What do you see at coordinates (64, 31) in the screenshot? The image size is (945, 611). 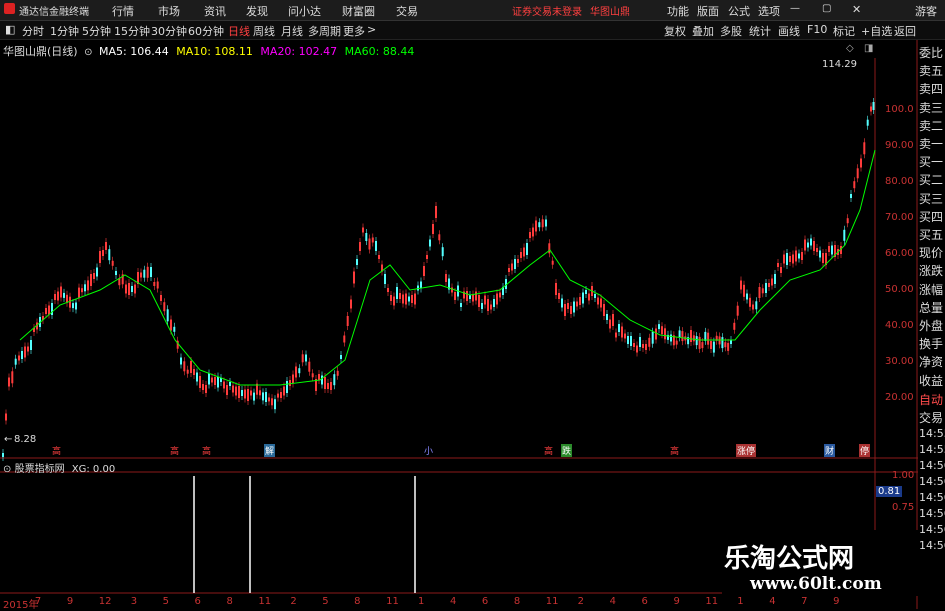 I see `period-1min: 1分钟` at bounding box center [64, 31].